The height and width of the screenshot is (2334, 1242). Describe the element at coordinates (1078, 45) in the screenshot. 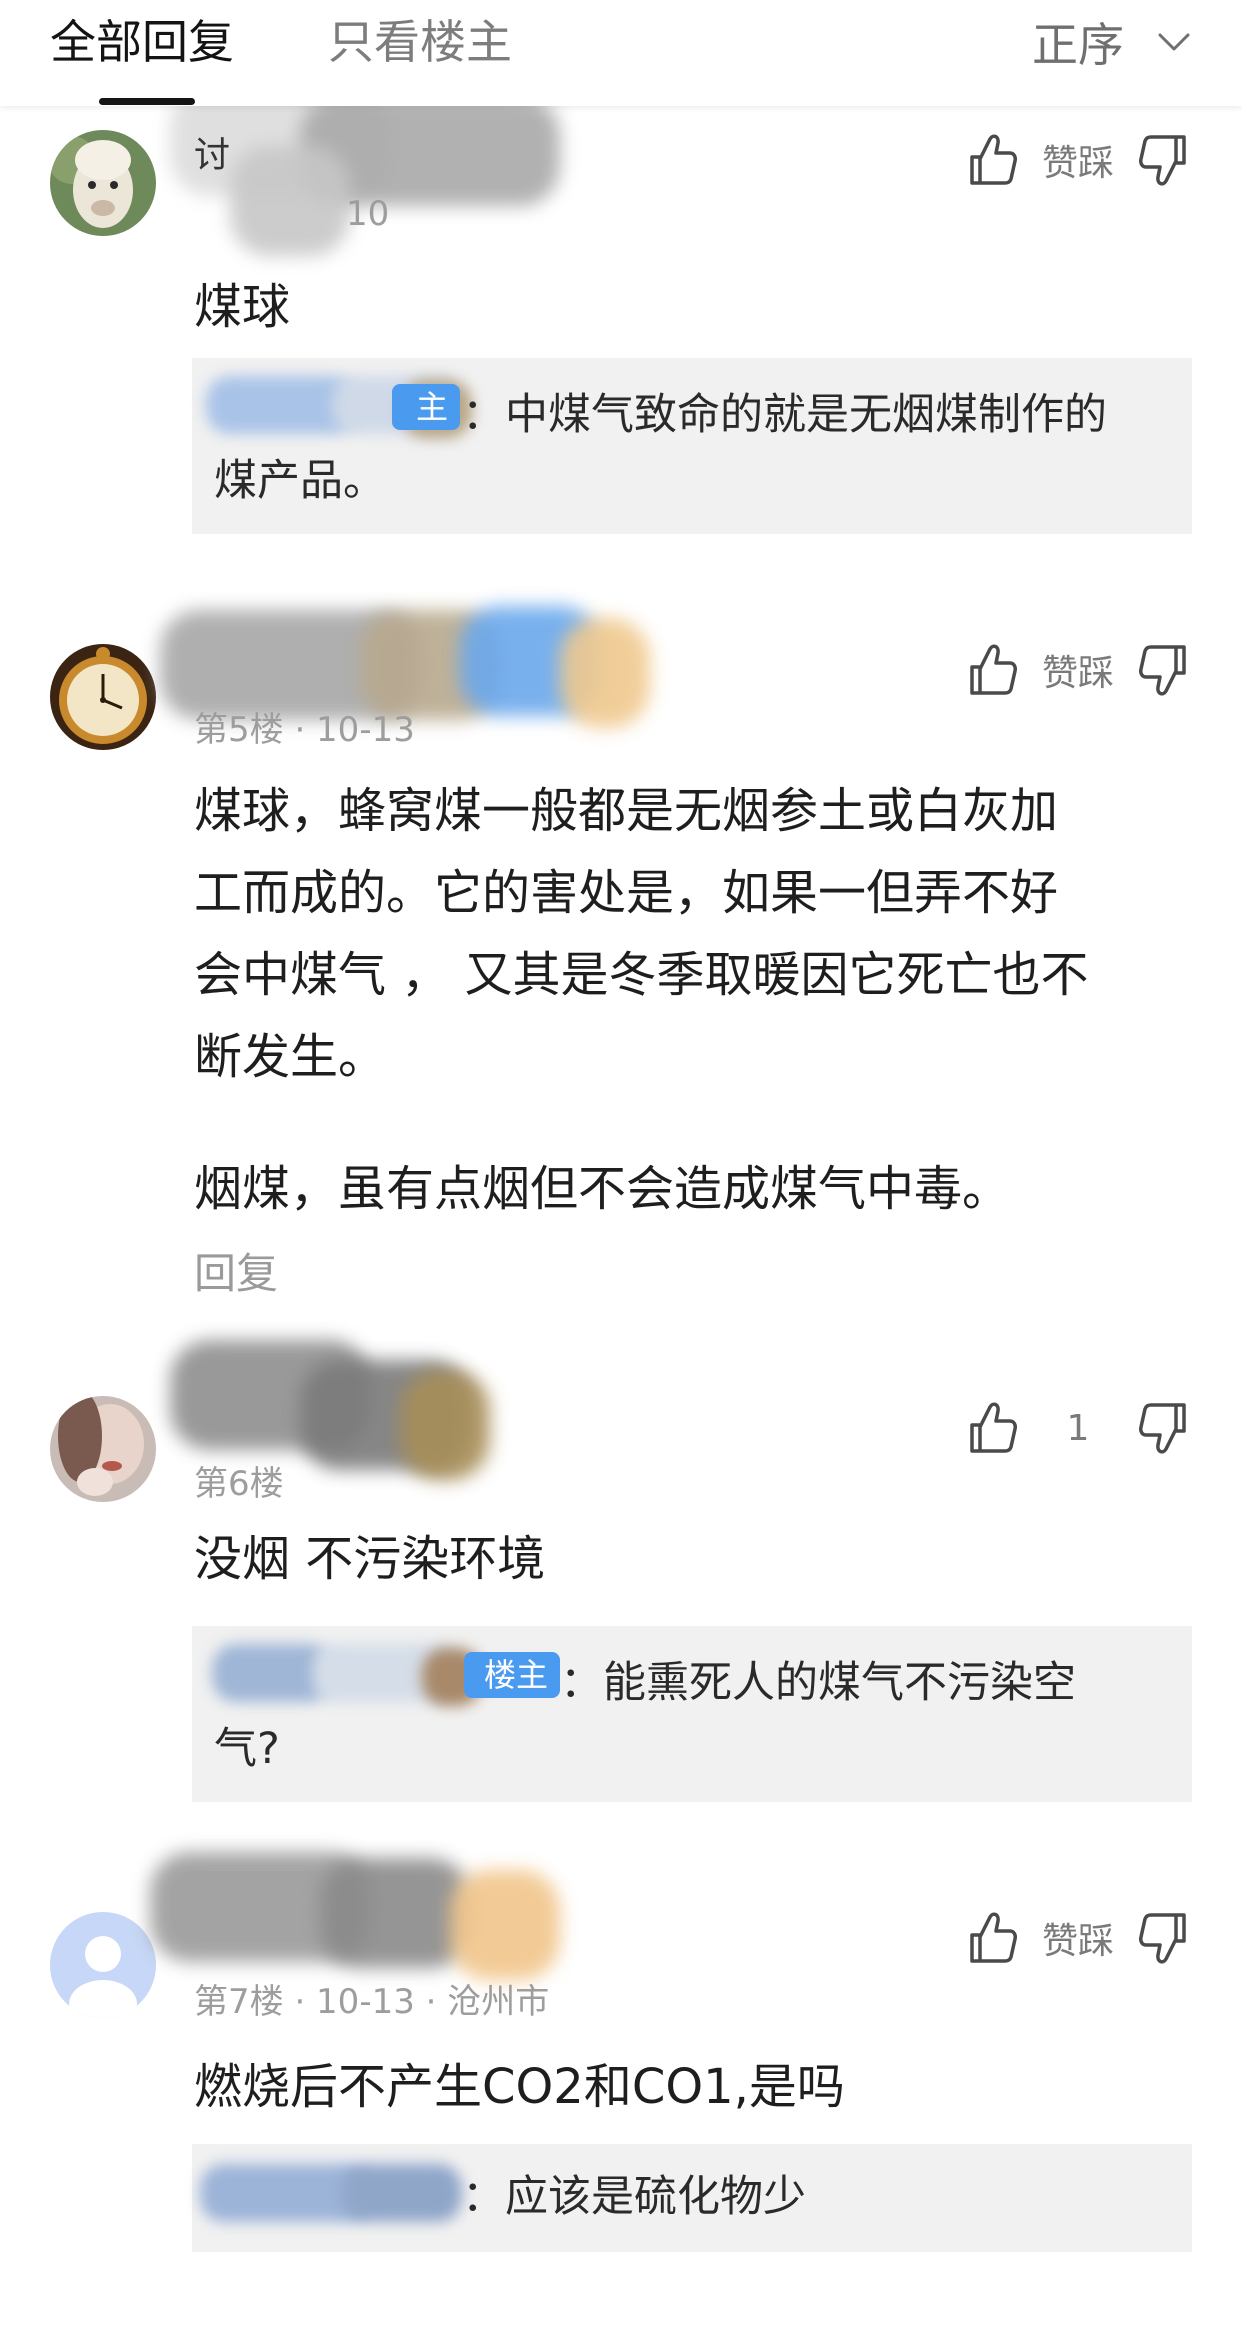

I see `sort-label: 正序` at that location.